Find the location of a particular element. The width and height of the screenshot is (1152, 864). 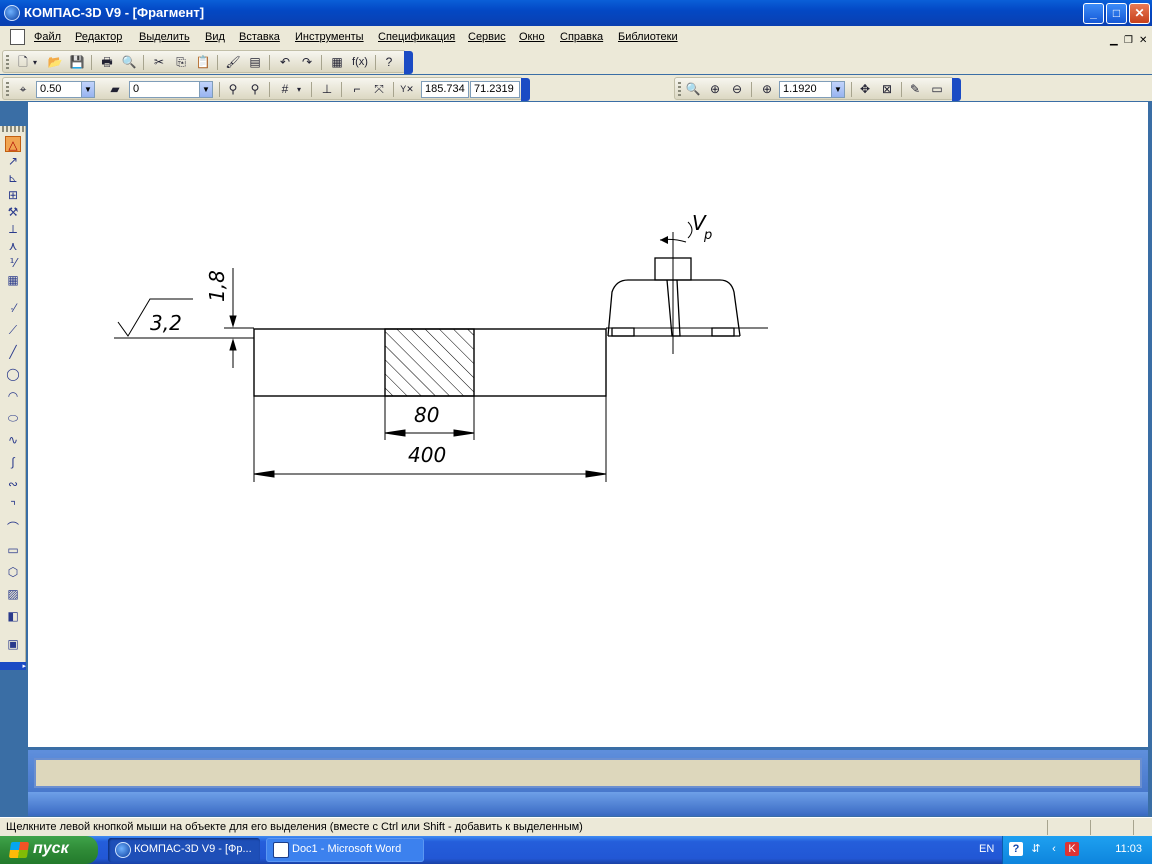

menu-specification: Спецификация is located at coordinates (416, 37).